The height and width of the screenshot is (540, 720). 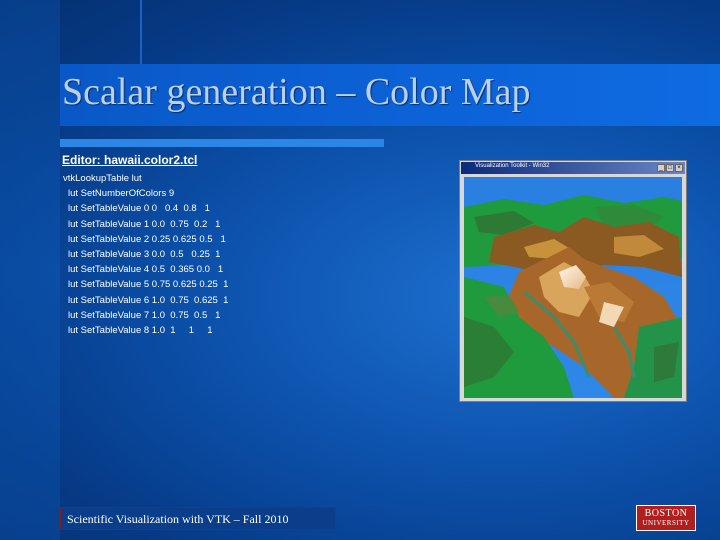 I want to click on terrain-render-view, so click(x=573, y=287).